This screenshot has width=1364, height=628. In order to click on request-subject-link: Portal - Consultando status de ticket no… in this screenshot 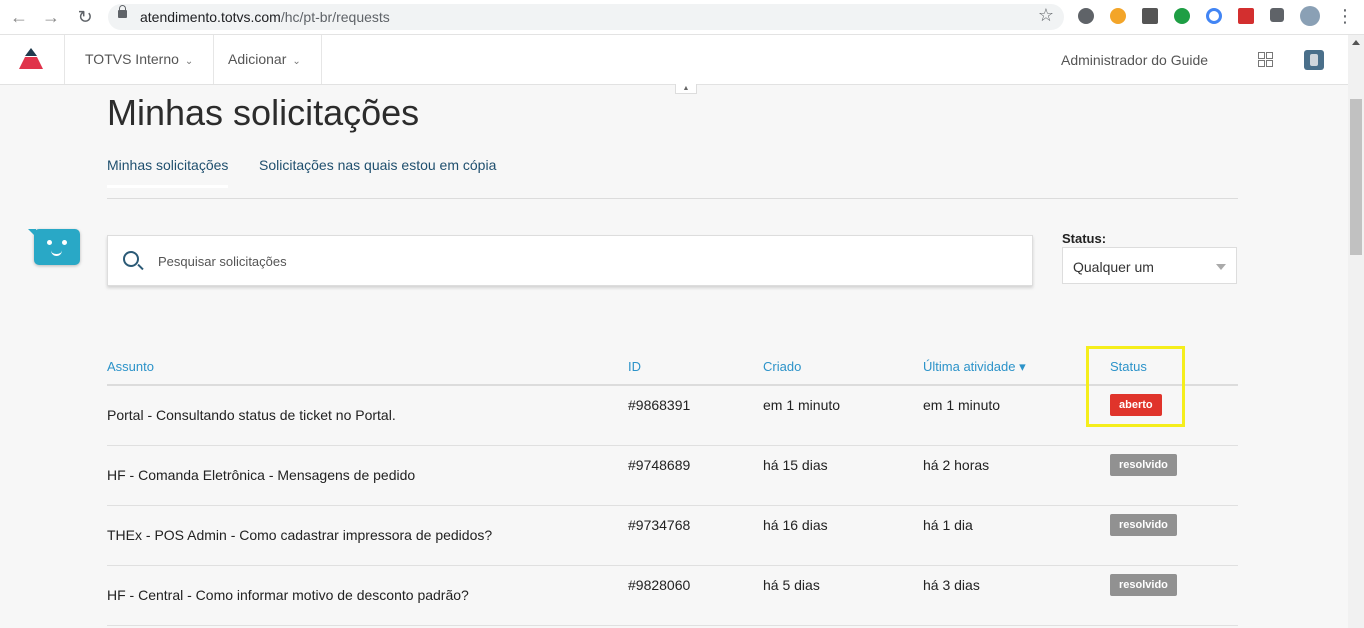, I will do `click(251, 415)`.